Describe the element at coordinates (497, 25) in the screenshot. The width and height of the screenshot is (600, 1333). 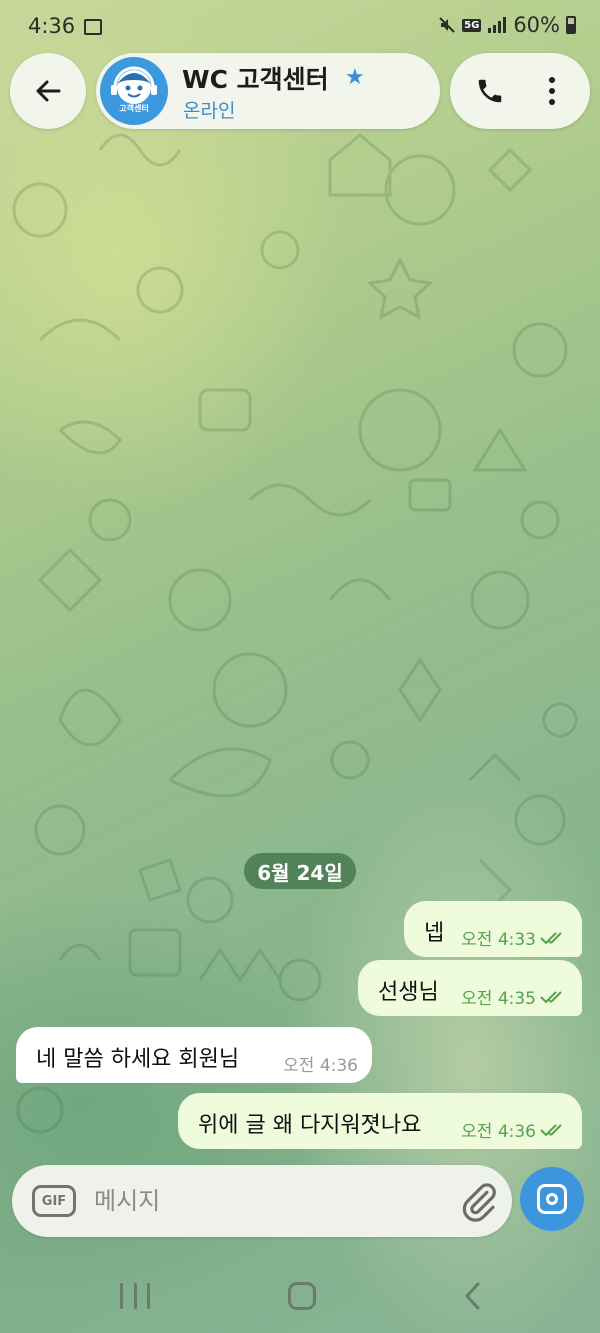
I see `signal-icon` at that location.